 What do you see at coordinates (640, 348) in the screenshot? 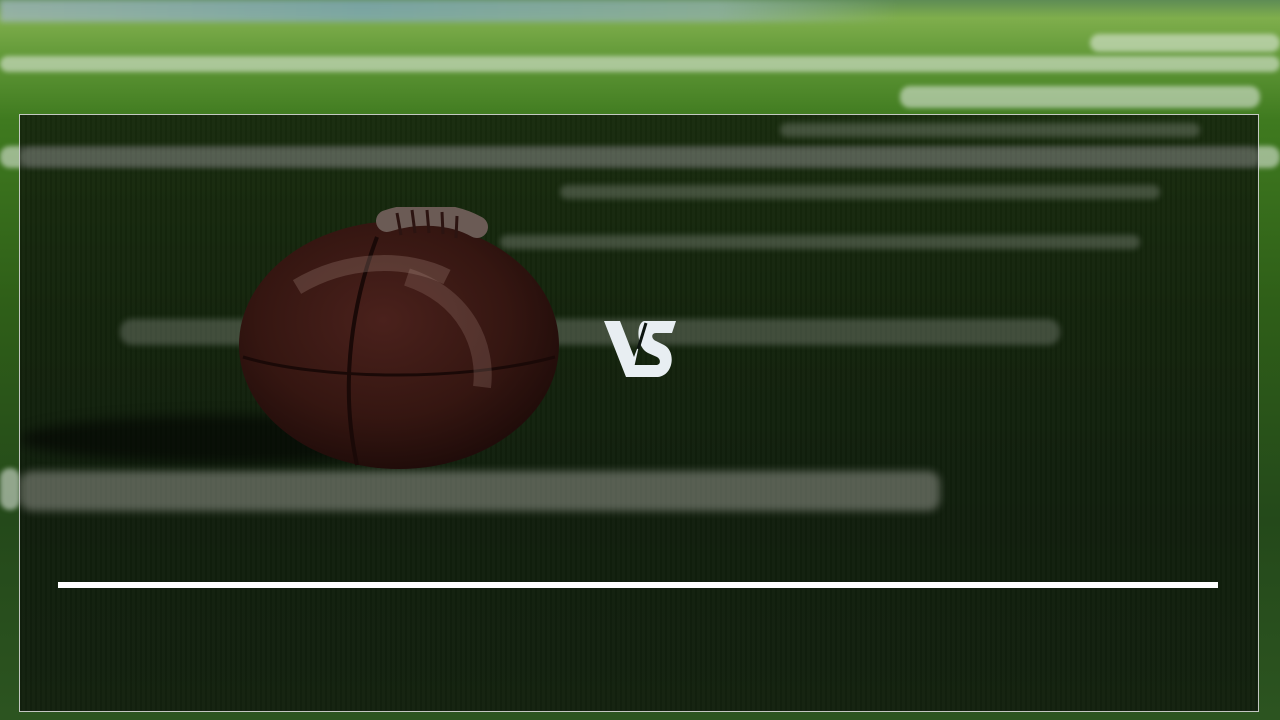
I see `vs-logo-icon: VS` at bounding box center [640, 348].